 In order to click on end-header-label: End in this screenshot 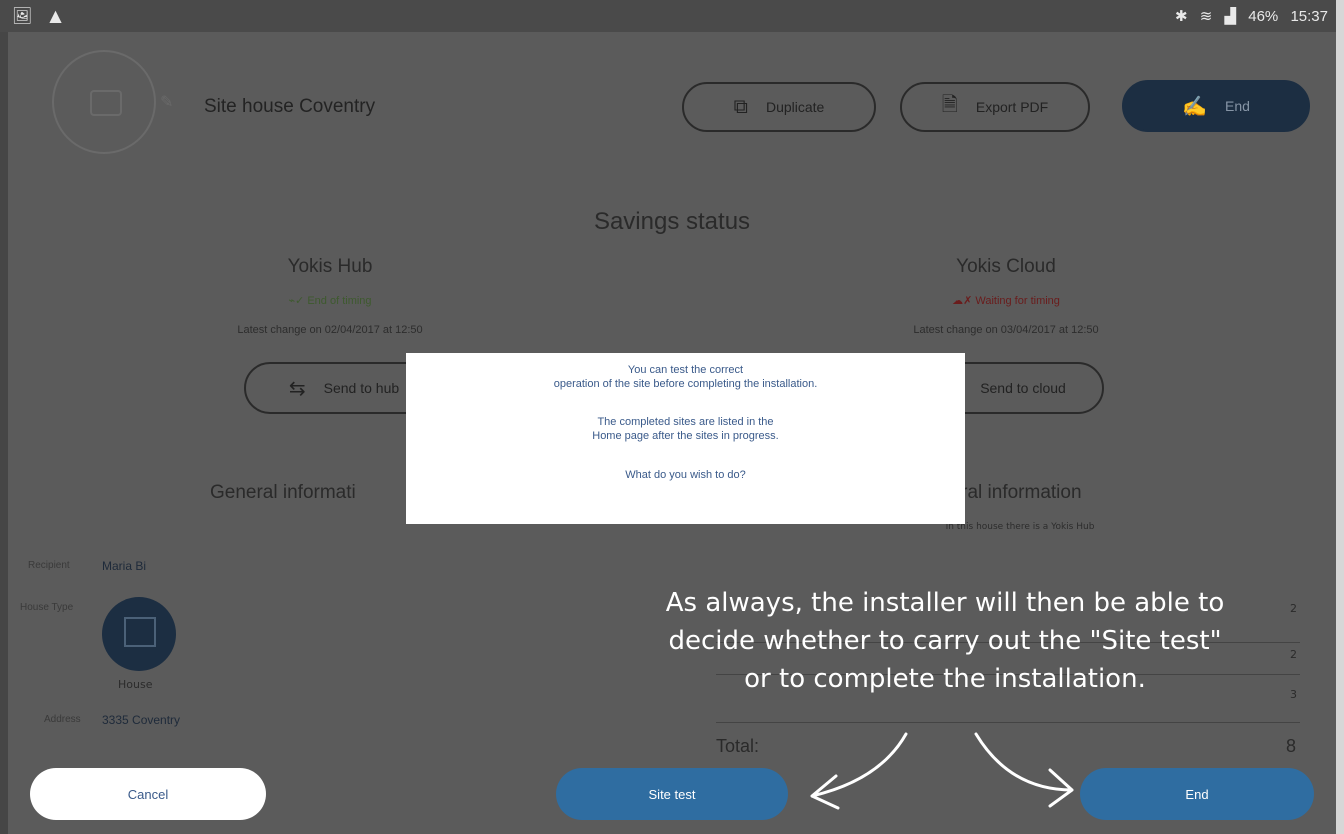, I will do `click(1237, 106)`.